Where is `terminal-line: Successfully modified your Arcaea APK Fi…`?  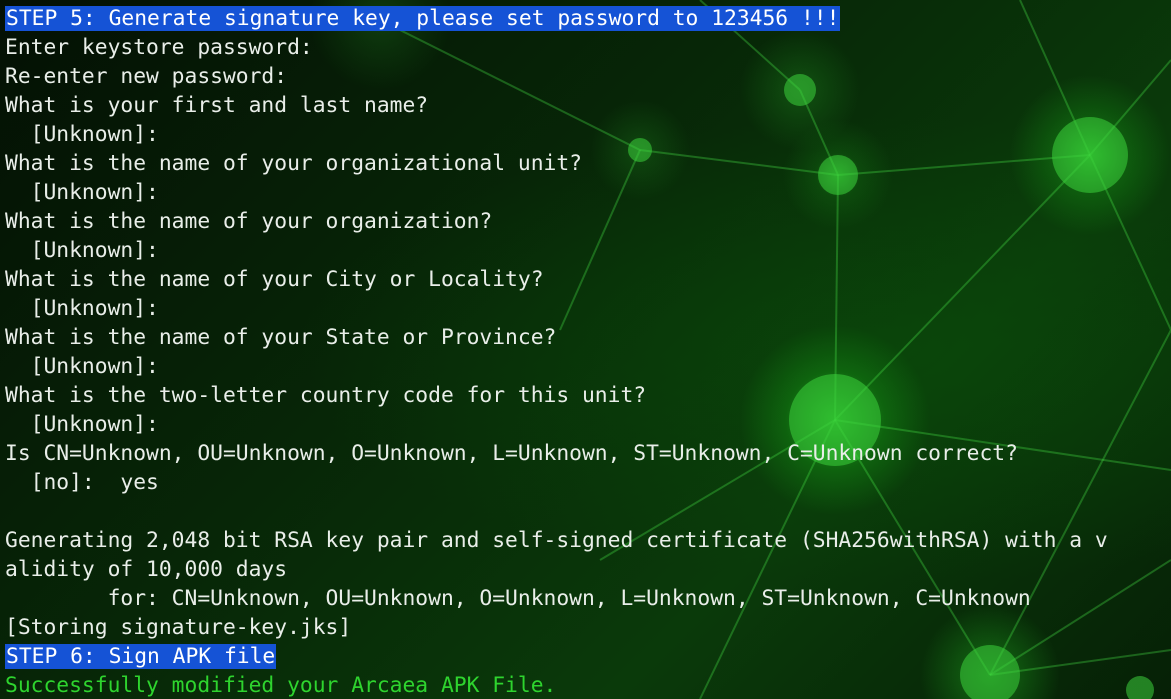 terminal-line: Successfully modified your Arcaea APK Fi… is located at coordinates (588, 685).